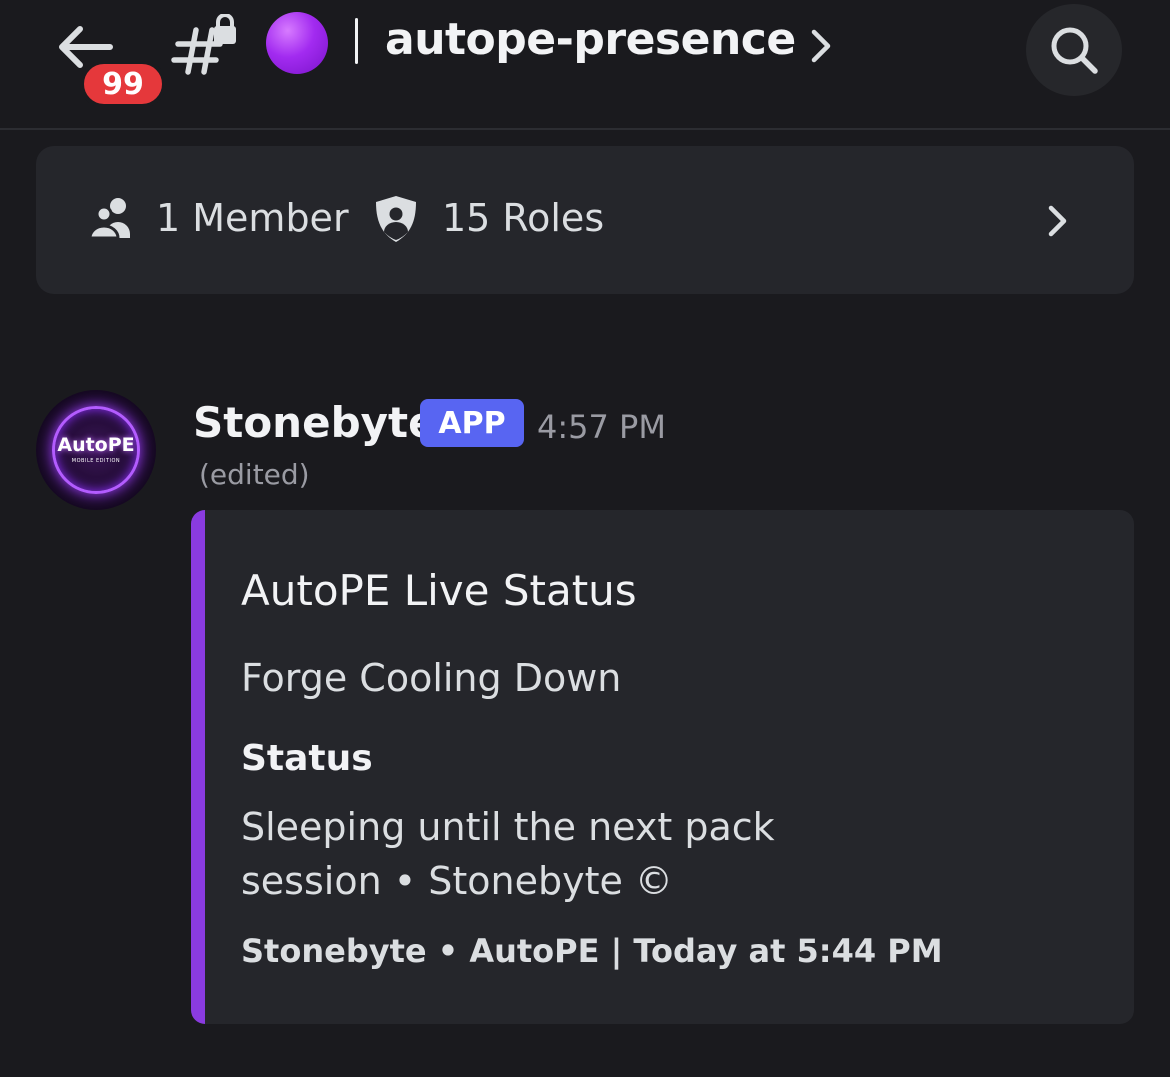 This screenshot has width=1170, height=1077. What do you see at coordinates (431, 678) in the screenshot?
I see `embed-description: Forge Cooling Down` at bounding box center [431, 678].